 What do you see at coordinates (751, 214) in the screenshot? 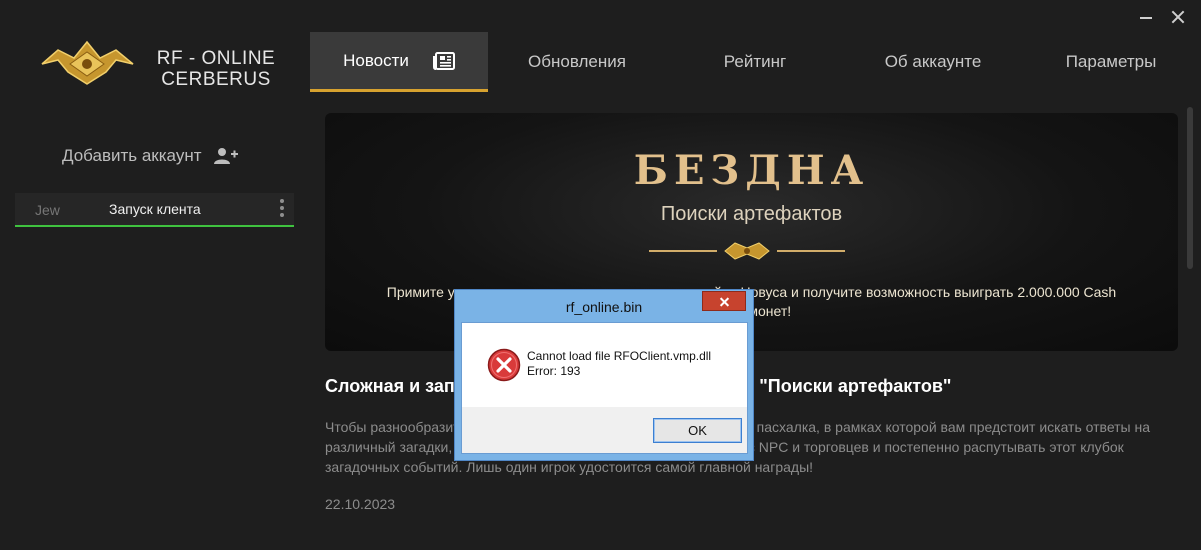
I see `banner-subtitle: Поиски артефактов` at bounding box center [751, 214].